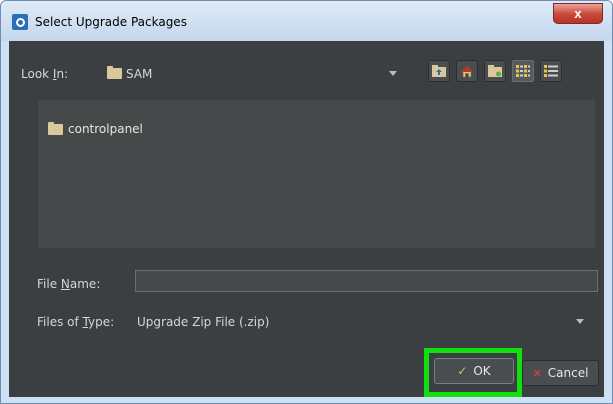 The image size is (613, 404). I want to click on title-bar: Select Upgrade Packages x, so click(306, 21).